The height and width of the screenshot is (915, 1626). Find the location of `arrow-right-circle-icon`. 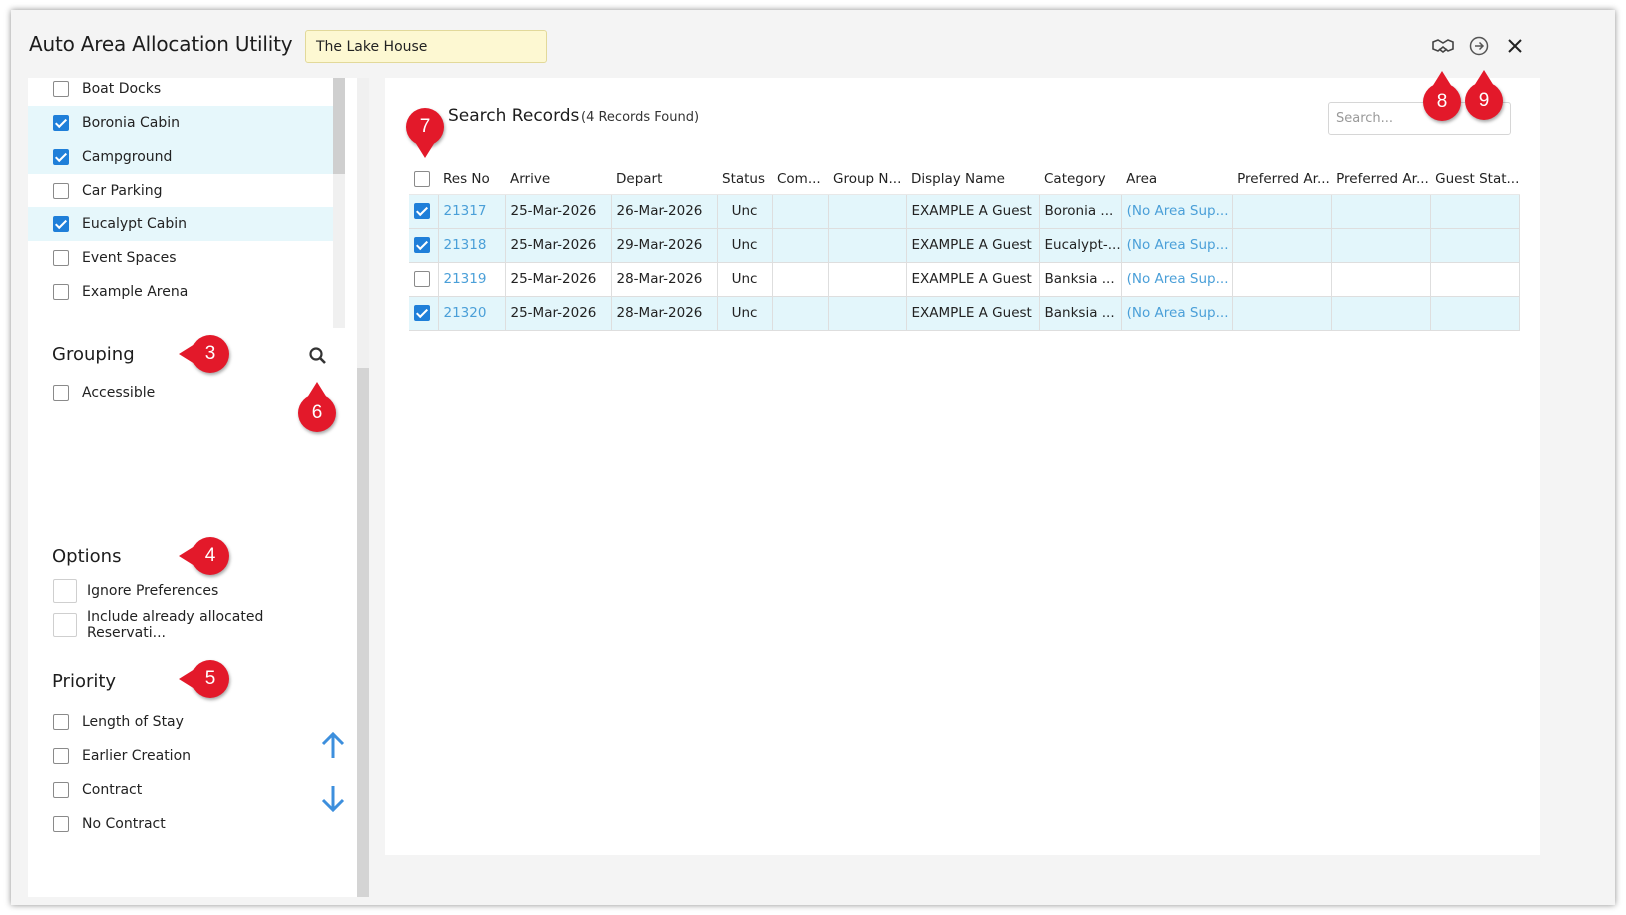

arrow-right-circle-icon is located at coordinates (1479, 46).